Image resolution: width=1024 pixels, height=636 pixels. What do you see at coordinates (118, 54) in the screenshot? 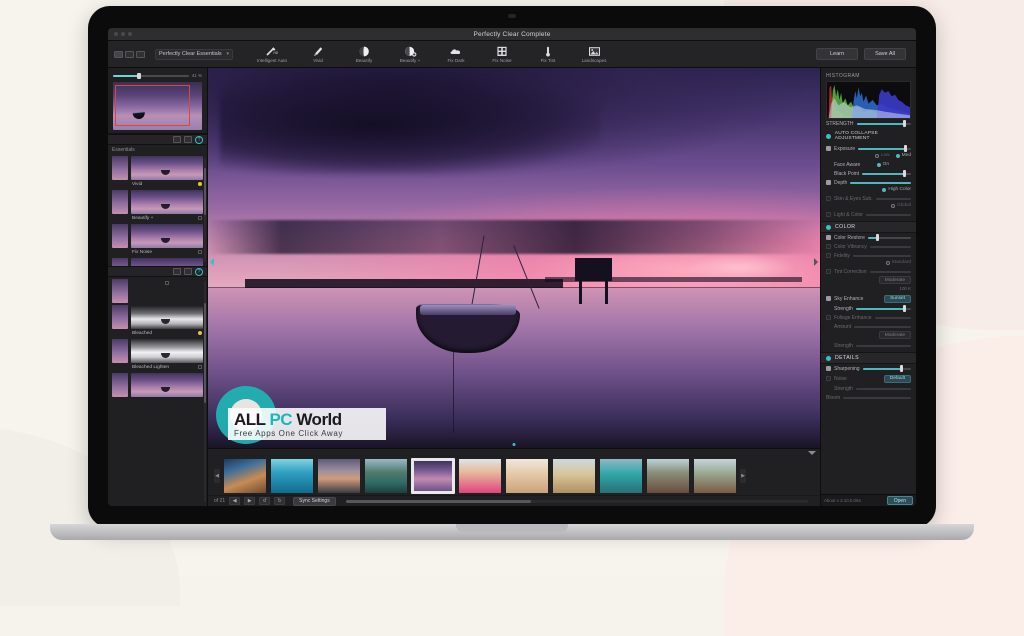
I see `view-mode-single-icon` at bounding box center [118, 54].